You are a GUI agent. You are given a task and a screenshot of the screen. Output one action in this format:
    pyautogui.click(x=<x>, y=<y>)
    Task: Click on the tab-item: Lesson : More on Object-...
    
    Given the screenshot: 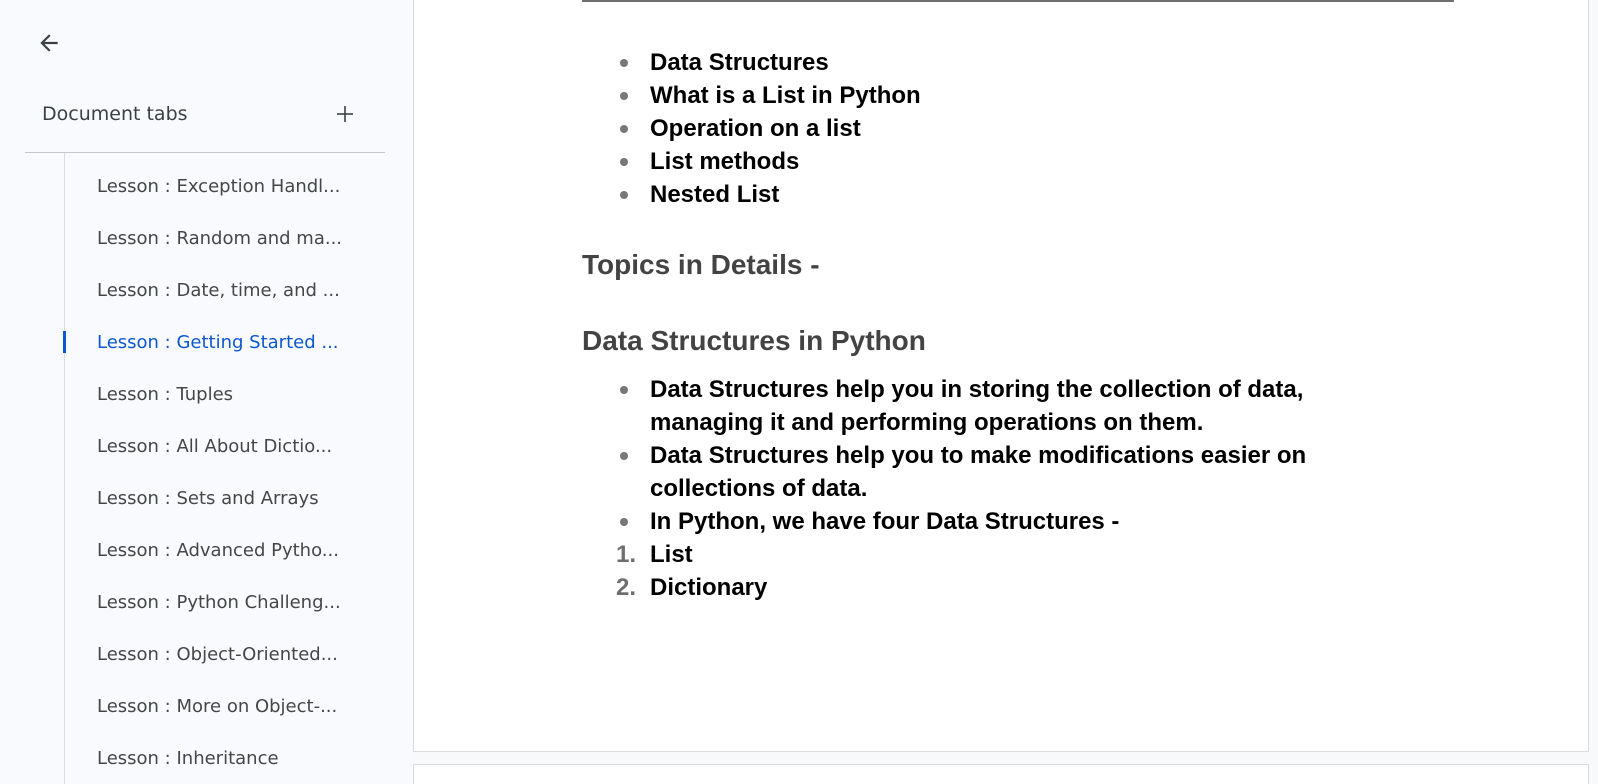 What is the action you would take?
    pyautogui.click(x=206, y=706)
    